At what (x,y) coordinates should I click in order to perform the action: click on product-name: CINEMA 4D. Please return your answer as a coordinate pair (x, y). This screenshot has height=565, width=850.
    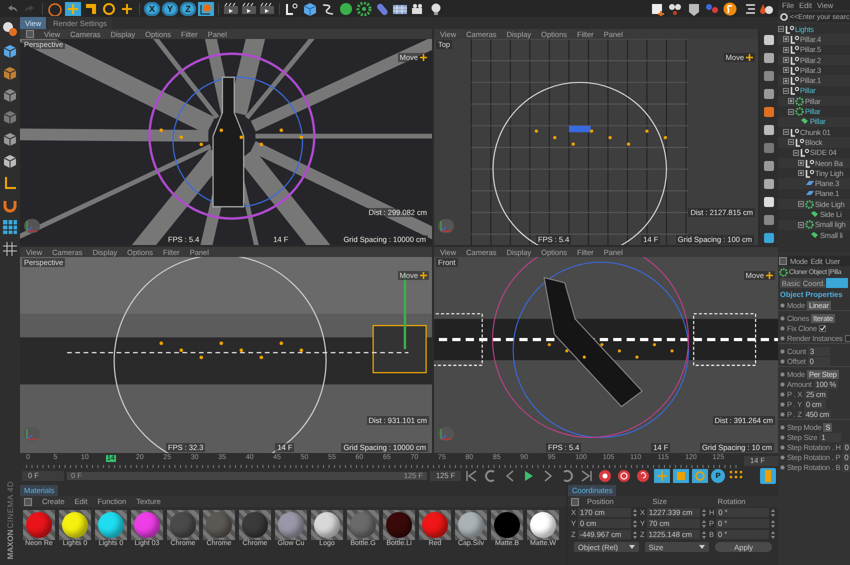
    Looking at the image, I should click on (10, 504).